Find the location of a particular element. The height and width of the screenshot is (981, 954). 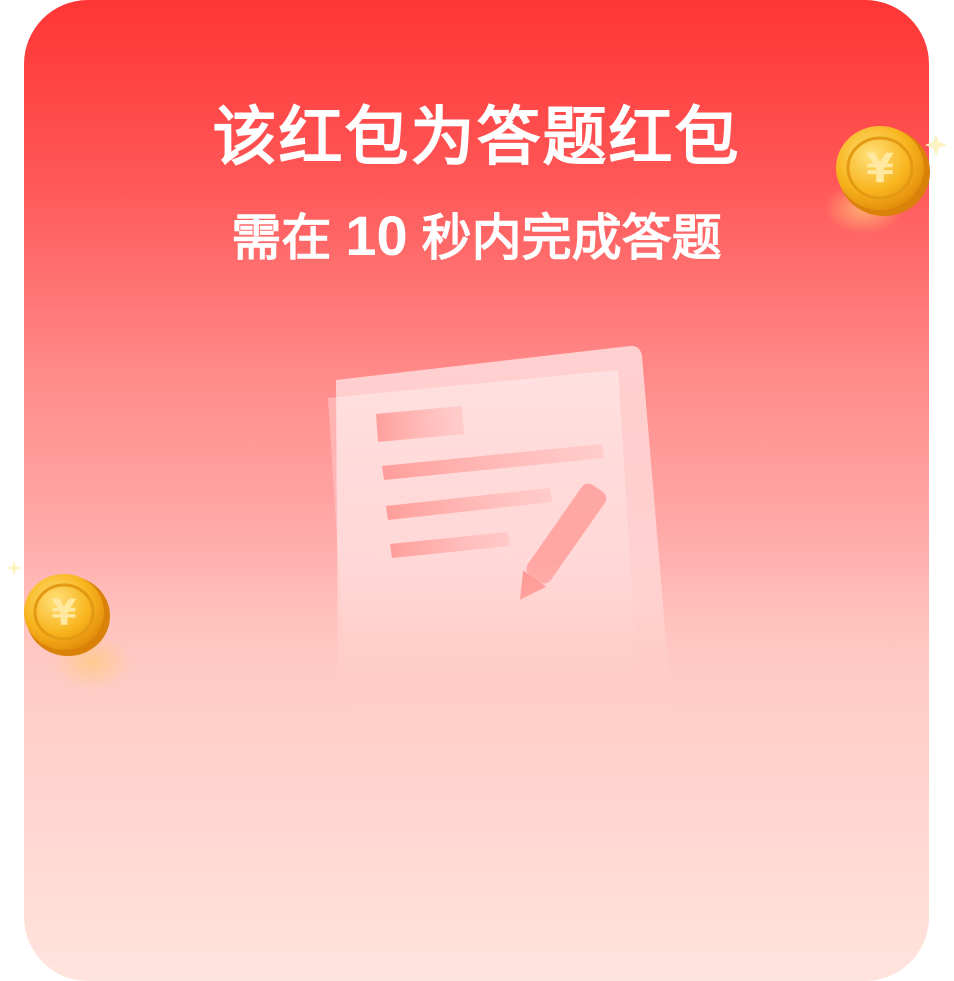

countdown-seconds: 10 is located at coordinates (376, 235).